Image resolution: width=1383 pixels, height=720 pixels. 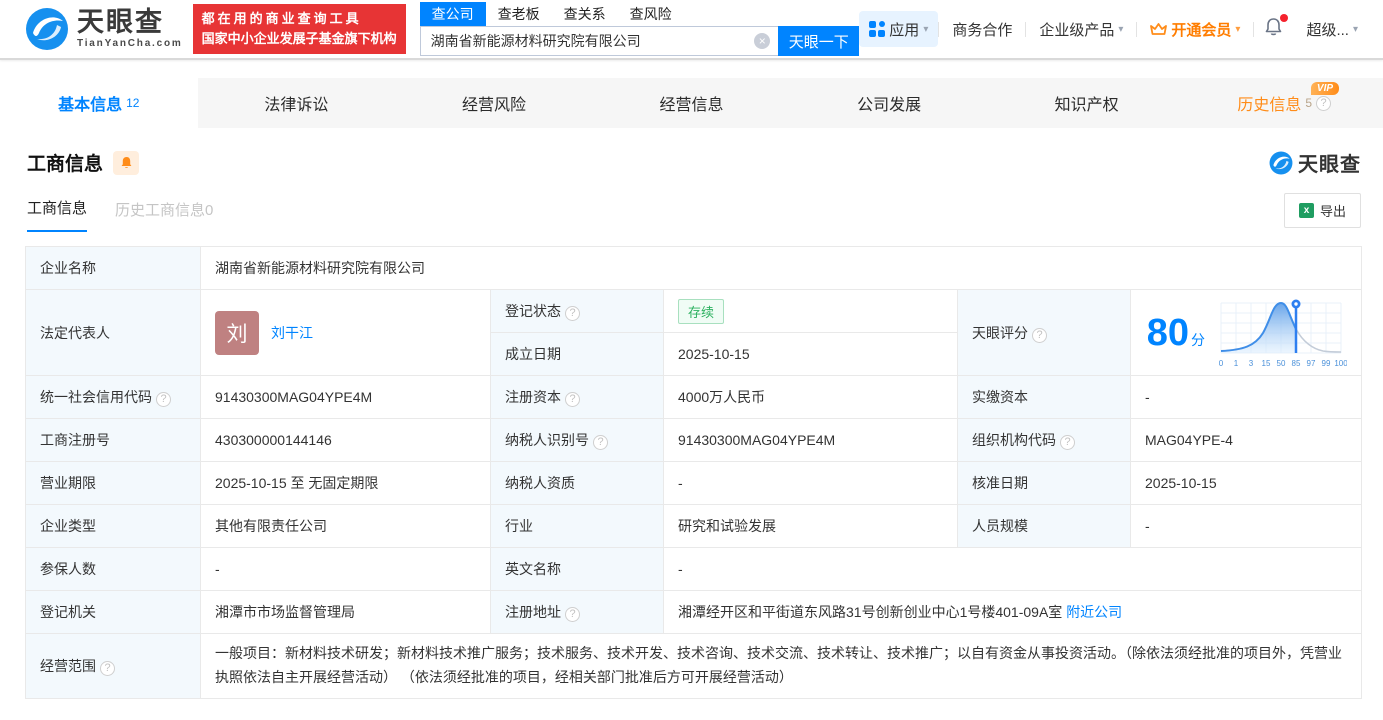 I want to click on uscc-value: 91430300MAG04YPE4M, so click(x=345, y=397).